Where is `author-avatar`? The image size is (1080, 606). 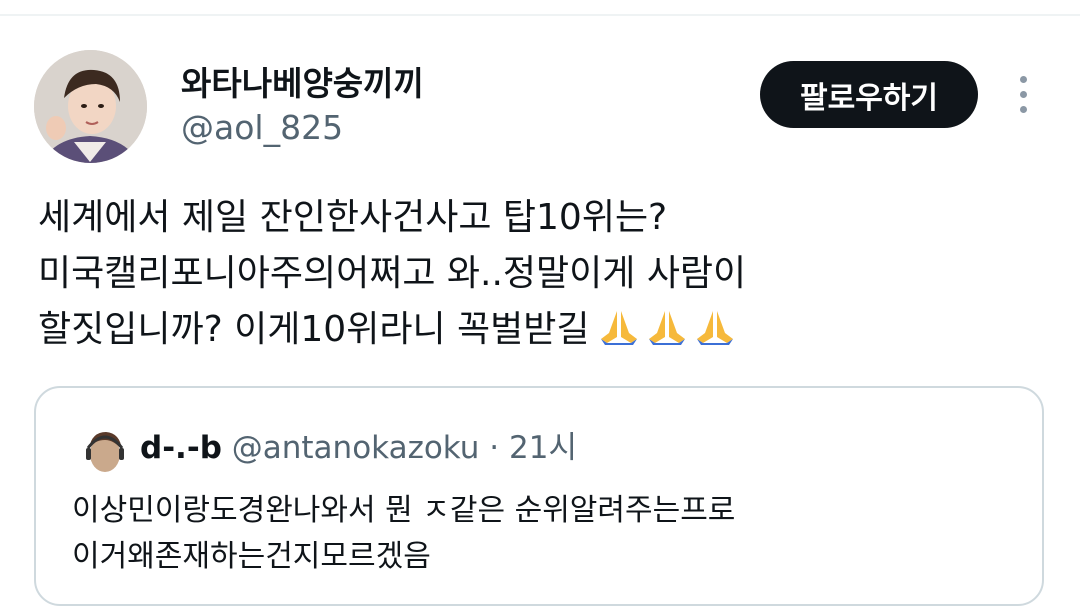 author-avatar is located at coordinates (90, 106).